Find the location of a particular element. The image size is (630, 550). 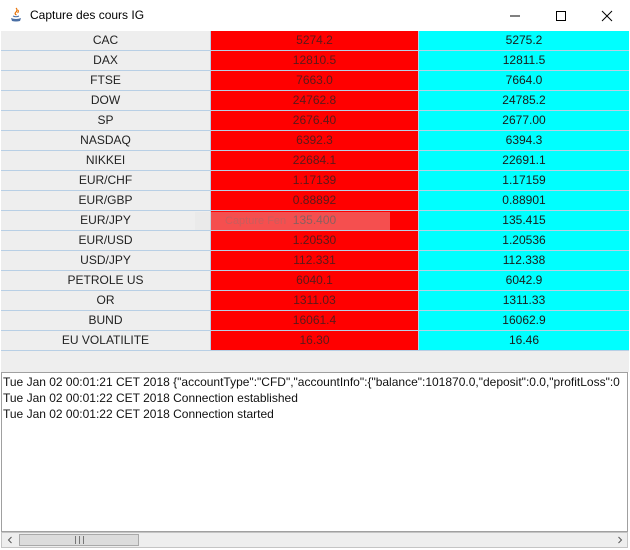

instrument-name-cell: USD/JPY is located at coordinates (106, 261).